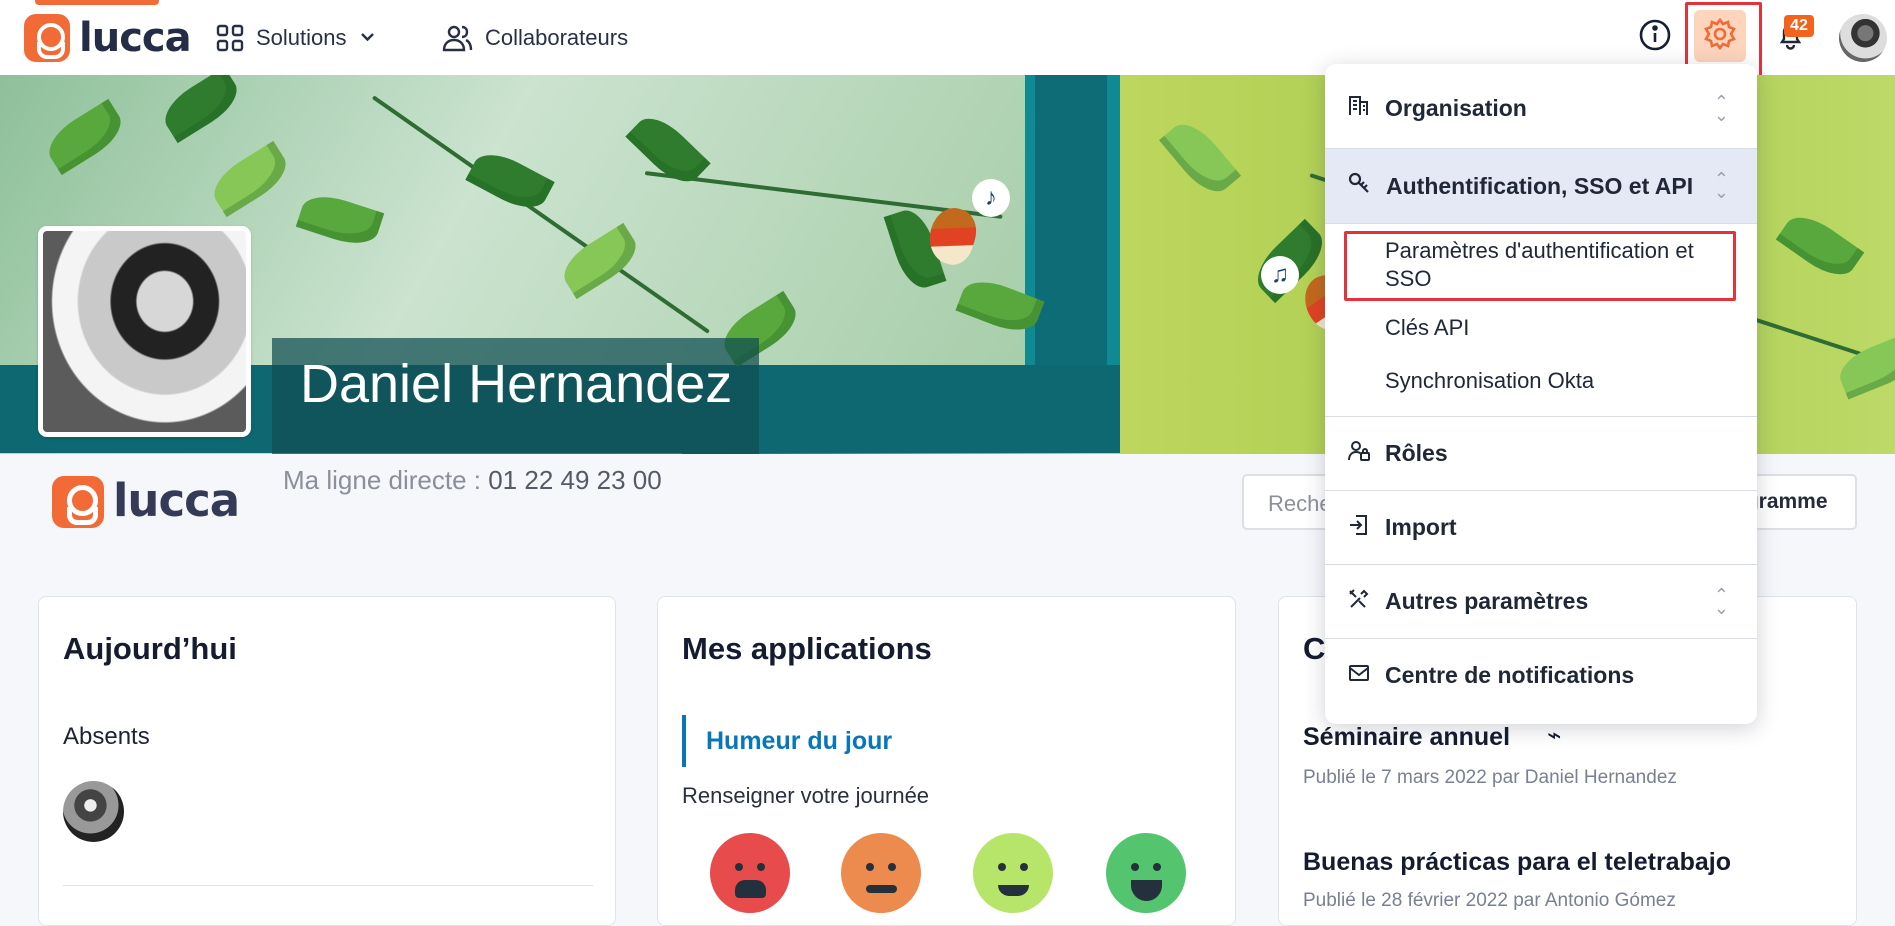 Image resolution: width=1895 pixels, height=926 pixels. I want to click on unhappy-mood-button, so click(881, 873).